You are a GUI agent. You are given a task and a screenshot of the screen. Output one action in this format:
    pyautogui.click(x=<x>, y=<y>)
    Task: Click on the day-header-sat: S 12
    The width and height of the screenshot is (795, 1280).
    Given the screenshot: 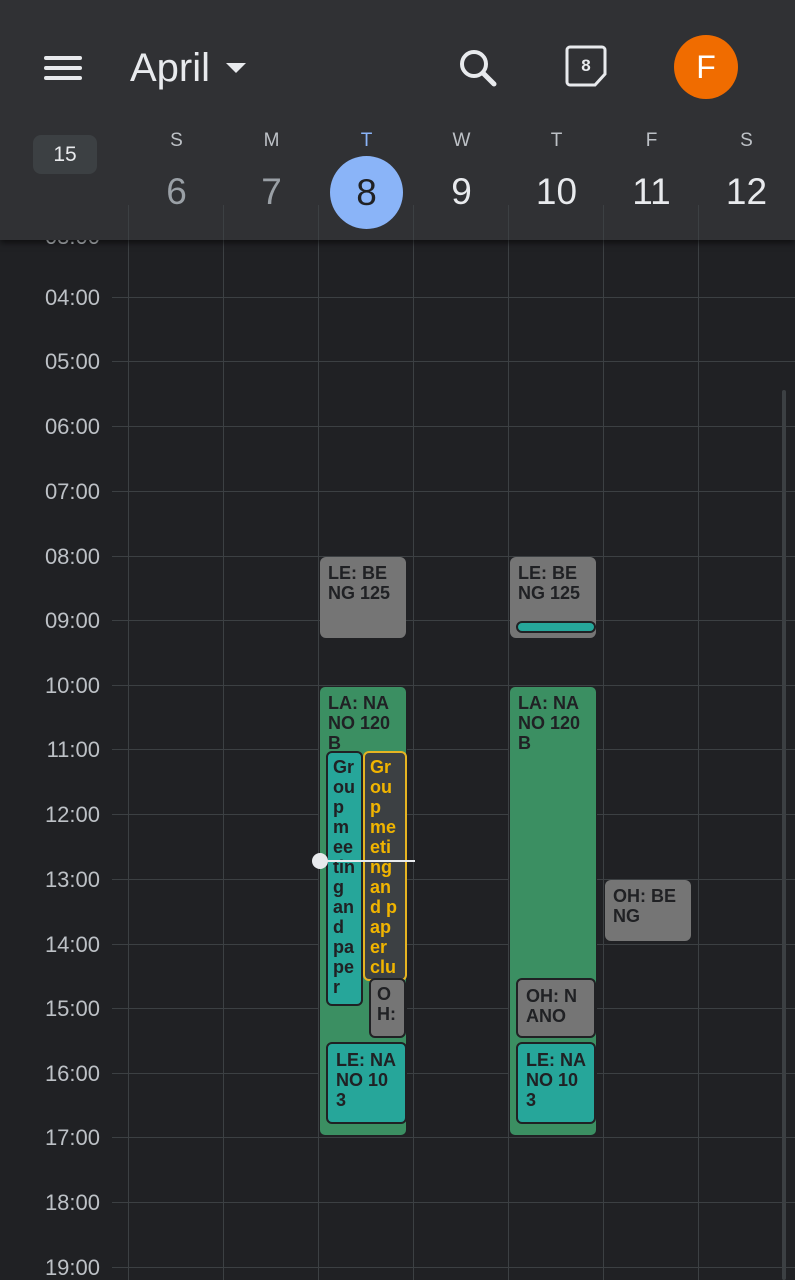 What is the action you would take?
    pyautogui.click(x=746, y=176)
    